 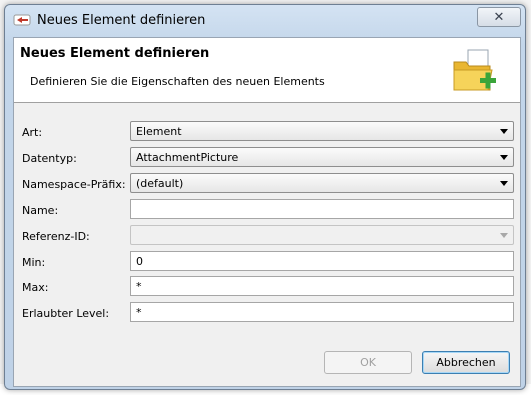 I want to click on max-label: Max:, so click(x=35, y=287).